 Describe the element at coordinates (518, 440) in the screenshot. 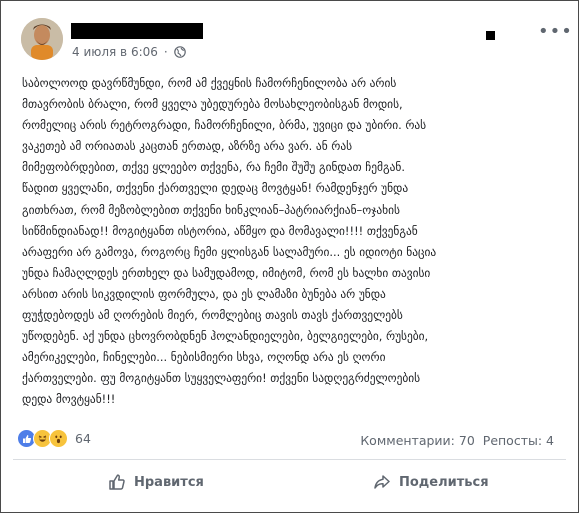

I see `shares-count: Репосты: 4` at that location.